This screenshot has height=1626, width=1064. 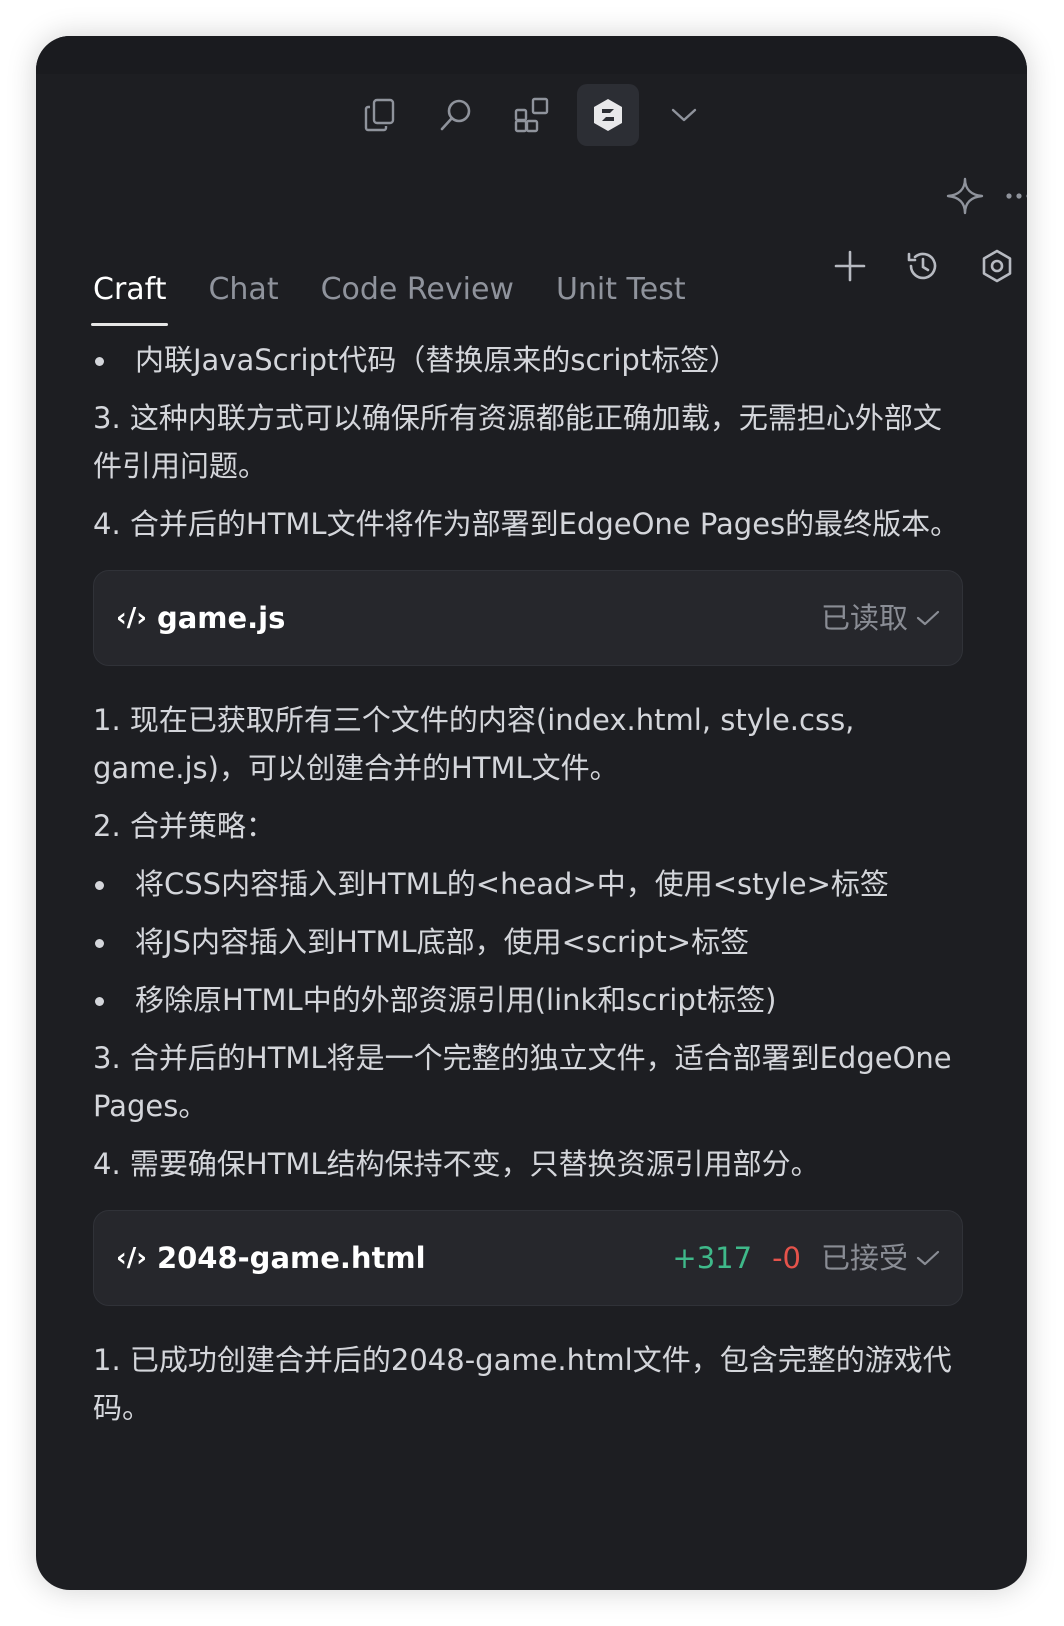 I want to click on copy-button, so click(x=380, y=115).